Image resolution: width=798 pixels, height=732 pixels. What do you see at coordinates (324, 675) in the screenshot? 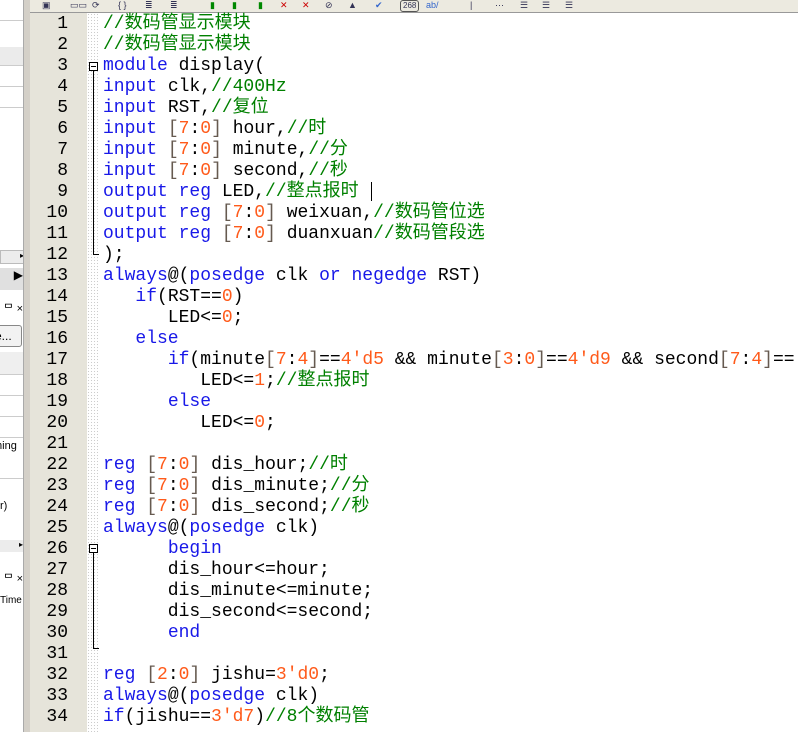
I see `code-token: ;` at bounding box center [324, 675].